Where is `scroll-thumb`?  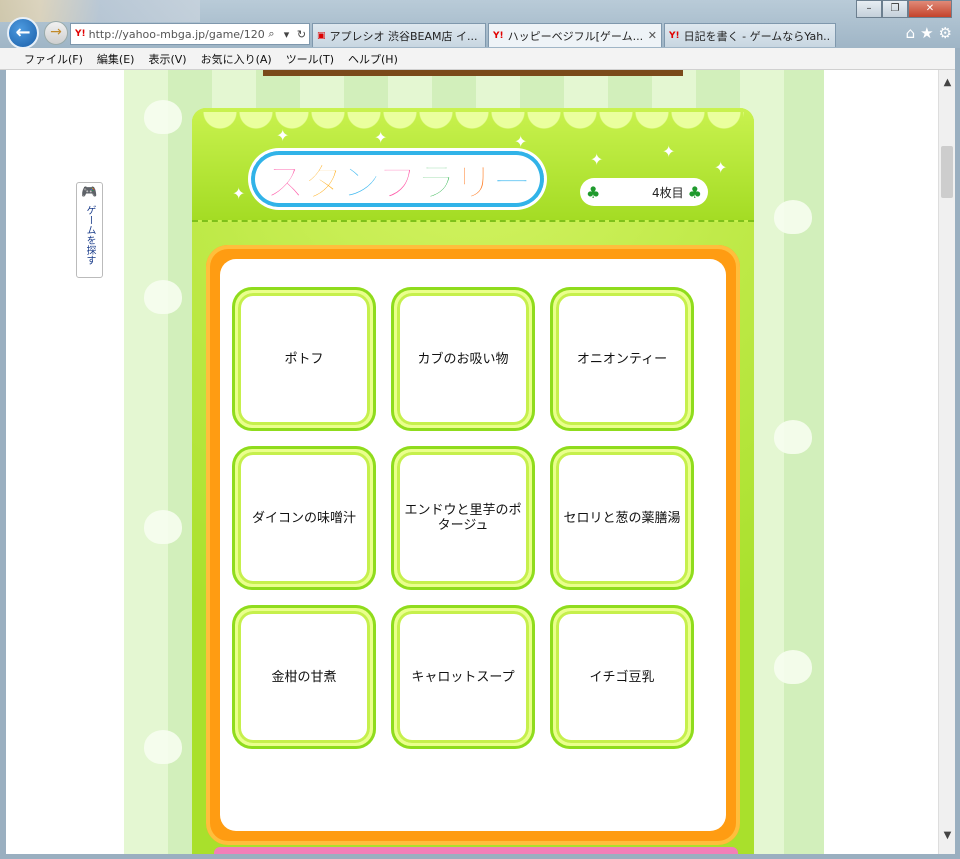
scroll-thumb is located at coordinates (947, 172).